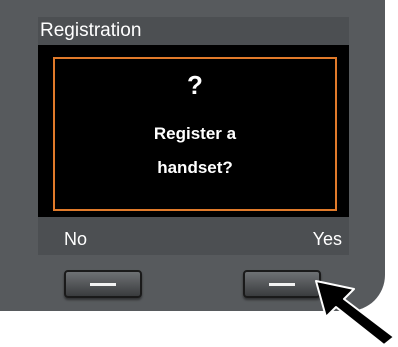 This screenshot has height=347, width=398. Describe the element at coordinates (195, 167) in the screenshot. I see `dialog-message-line-2: handset?` at that location.